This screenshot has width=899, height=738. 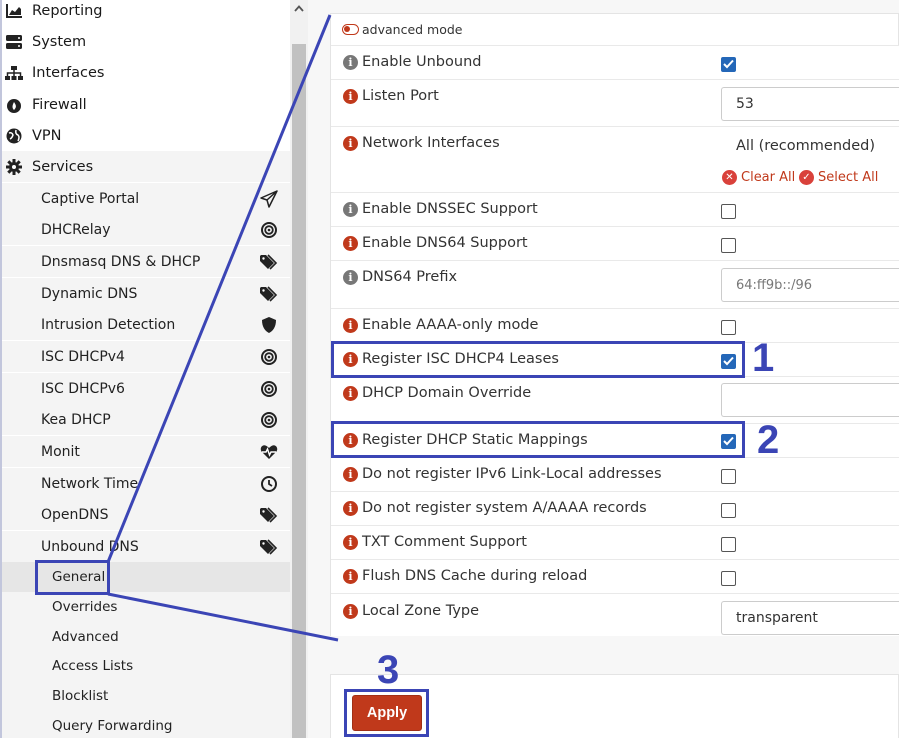 I want to click on sidebar-item-dnsmasq: Dnsmasq DNS & DHCP, so click(x=147, y=261).